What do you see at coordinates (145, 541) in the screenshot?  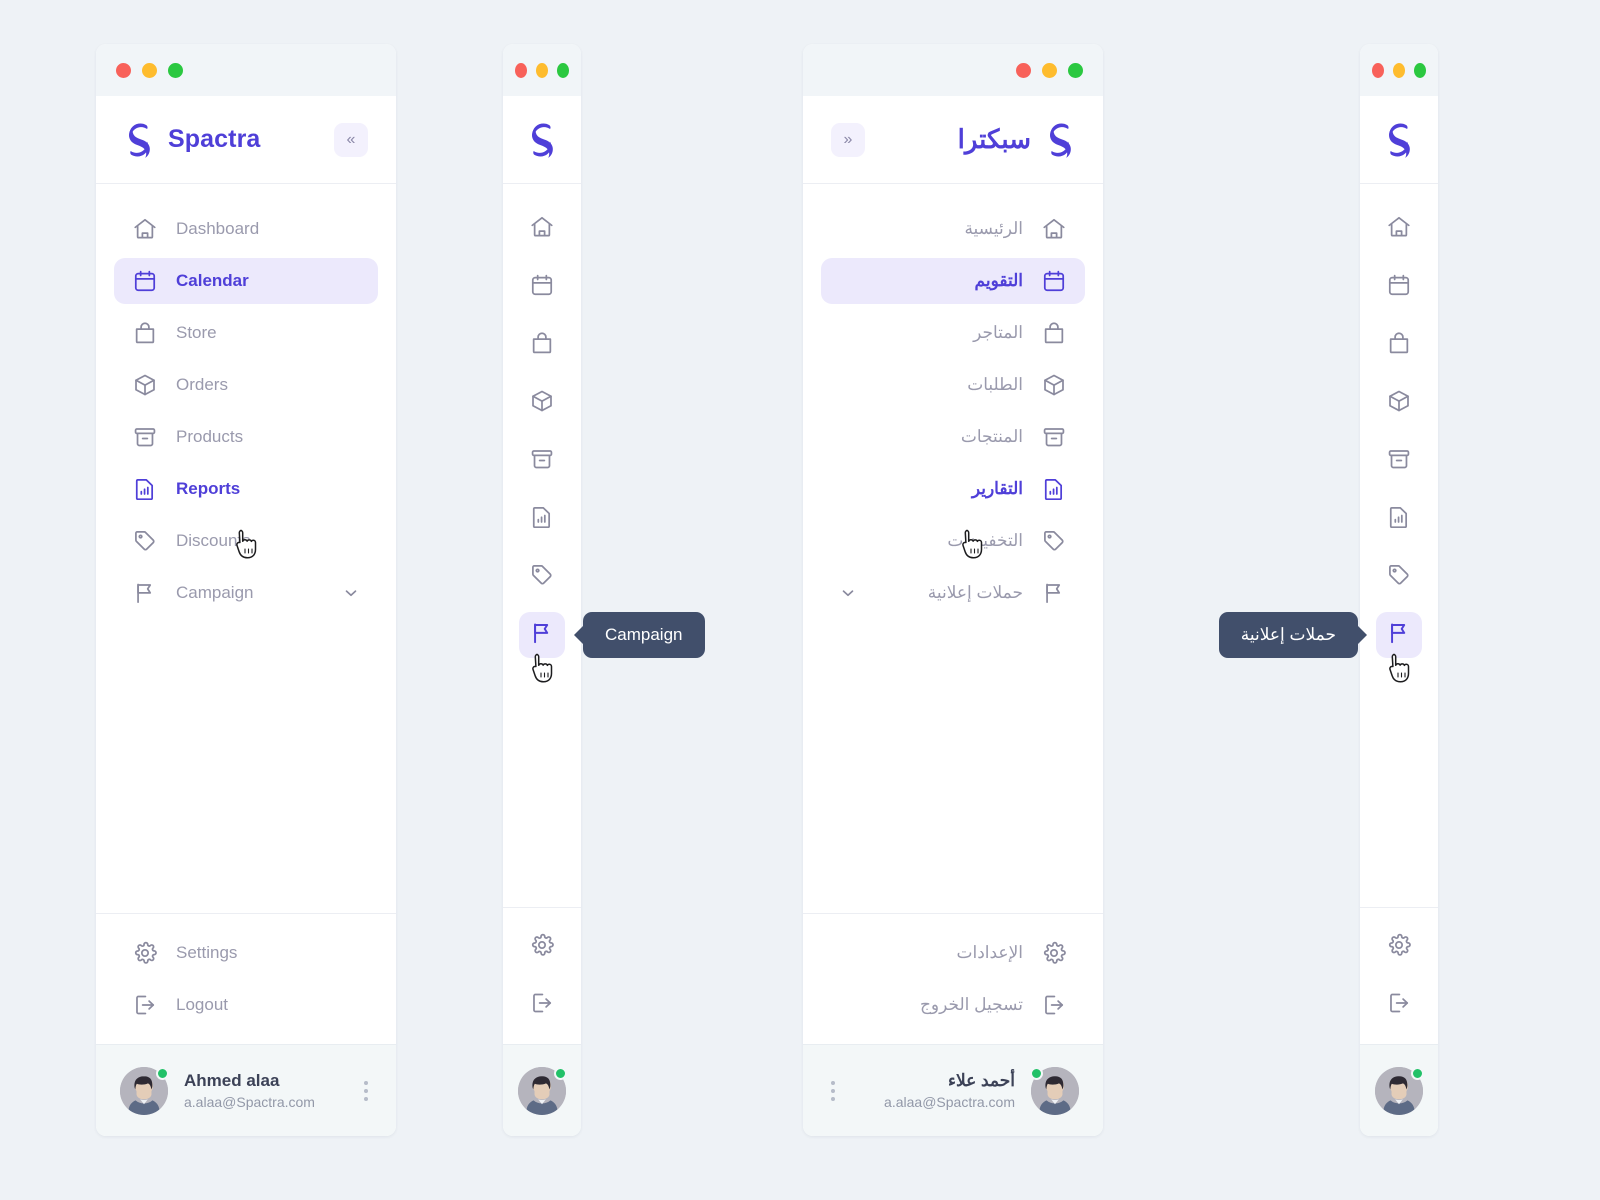 I see `tag-icon` at bounding box center [145, 541].